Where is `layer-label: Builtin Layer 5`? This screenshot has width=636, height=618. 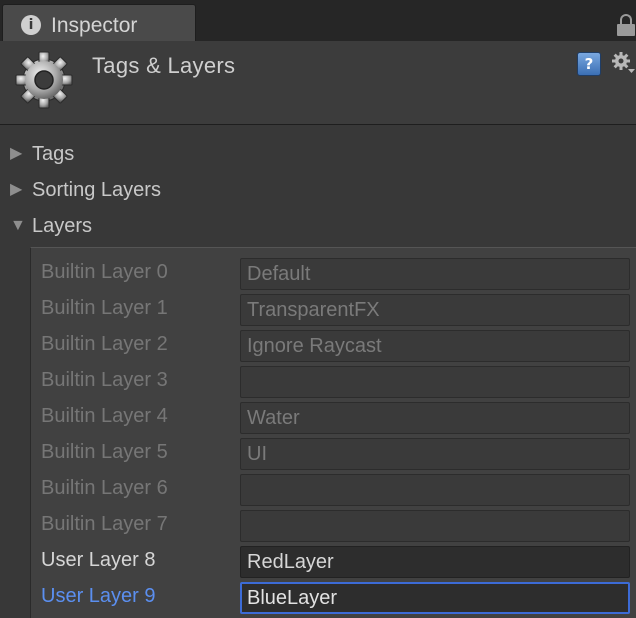
layer-label: Builtin Layer 5 is located at coordinates (104, 452).